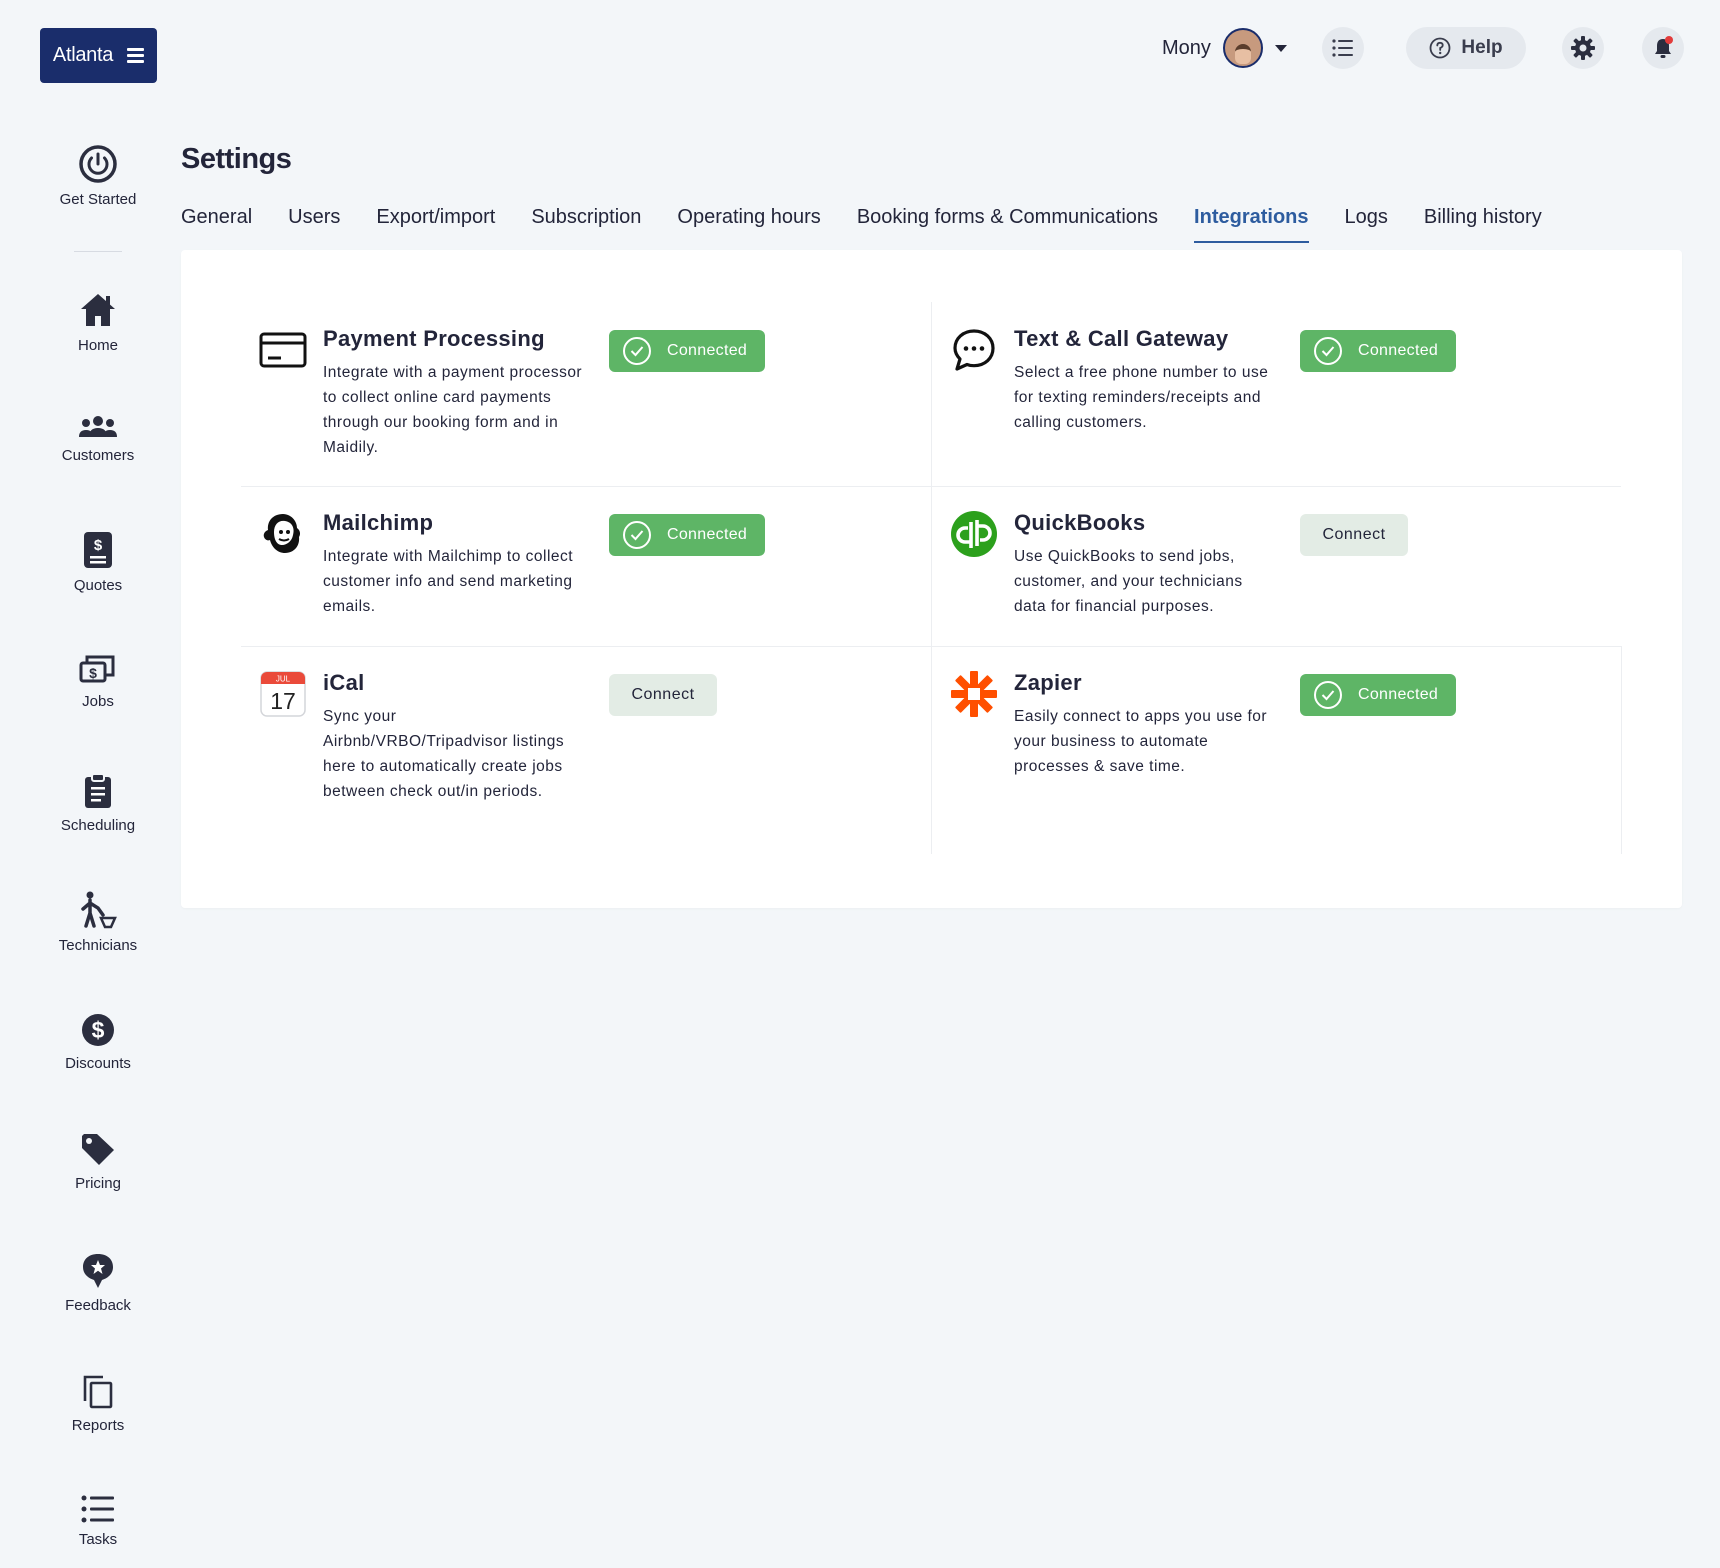  I want to click on sidebar-item-home: Home, so click(98, 322).